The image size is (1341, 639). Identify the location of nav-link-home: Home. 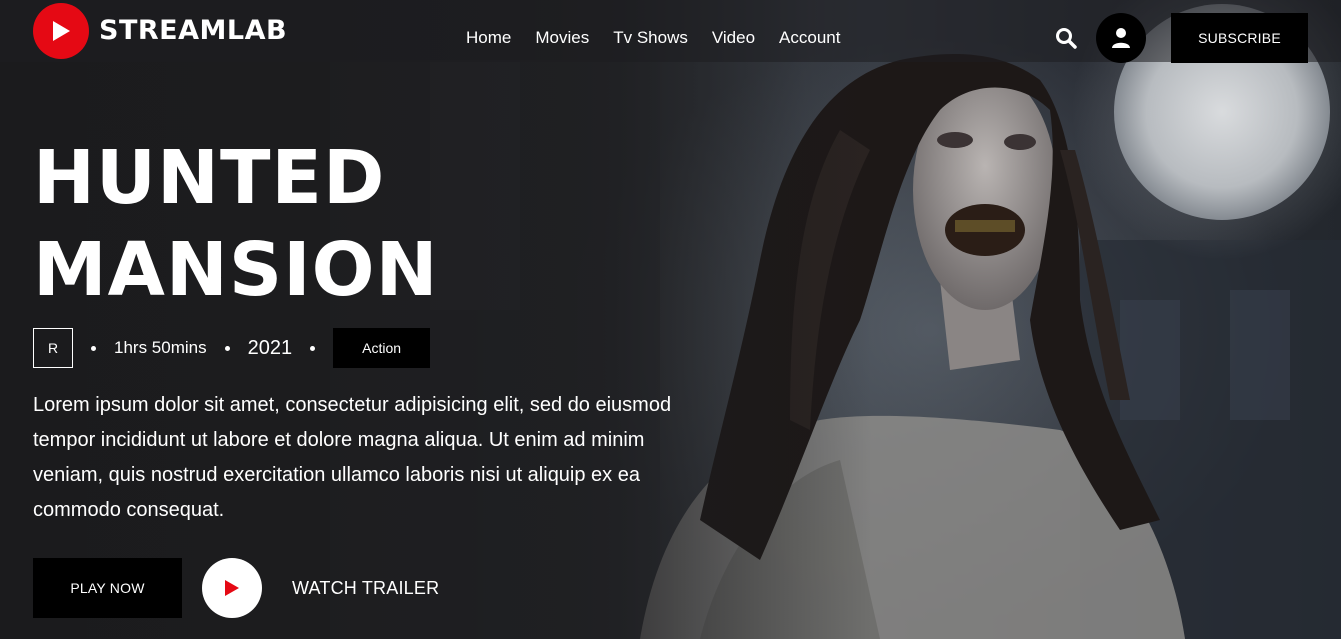
(488, 38).